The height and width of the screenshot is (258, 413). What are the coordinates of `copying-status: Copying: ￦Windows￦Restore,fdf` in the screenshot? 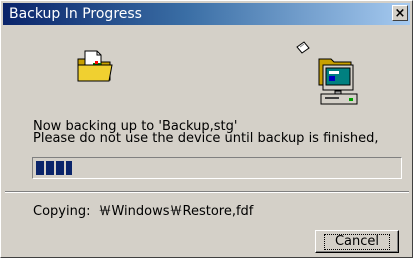 It's located at (143, 212).